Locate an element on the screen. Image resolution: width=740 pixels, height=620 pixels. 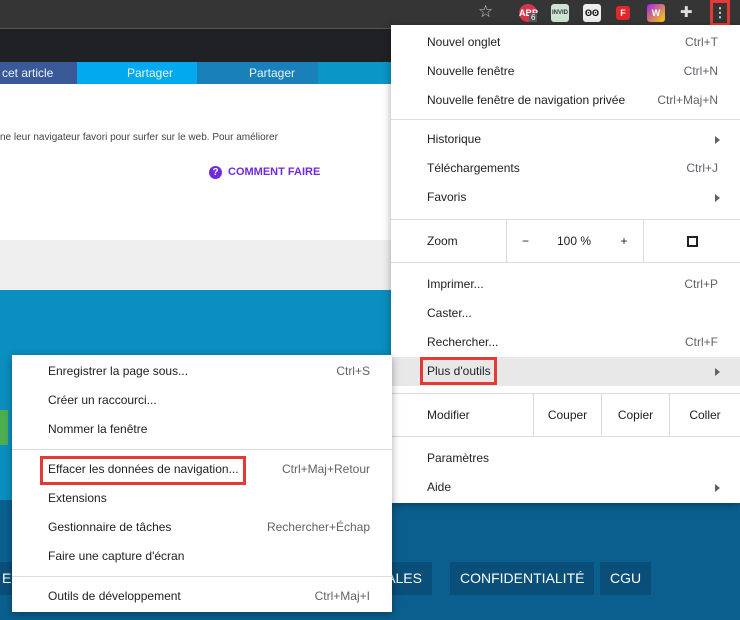
menu-print: Imprimer... Ctrl+P is located at coordinates (565, 284).